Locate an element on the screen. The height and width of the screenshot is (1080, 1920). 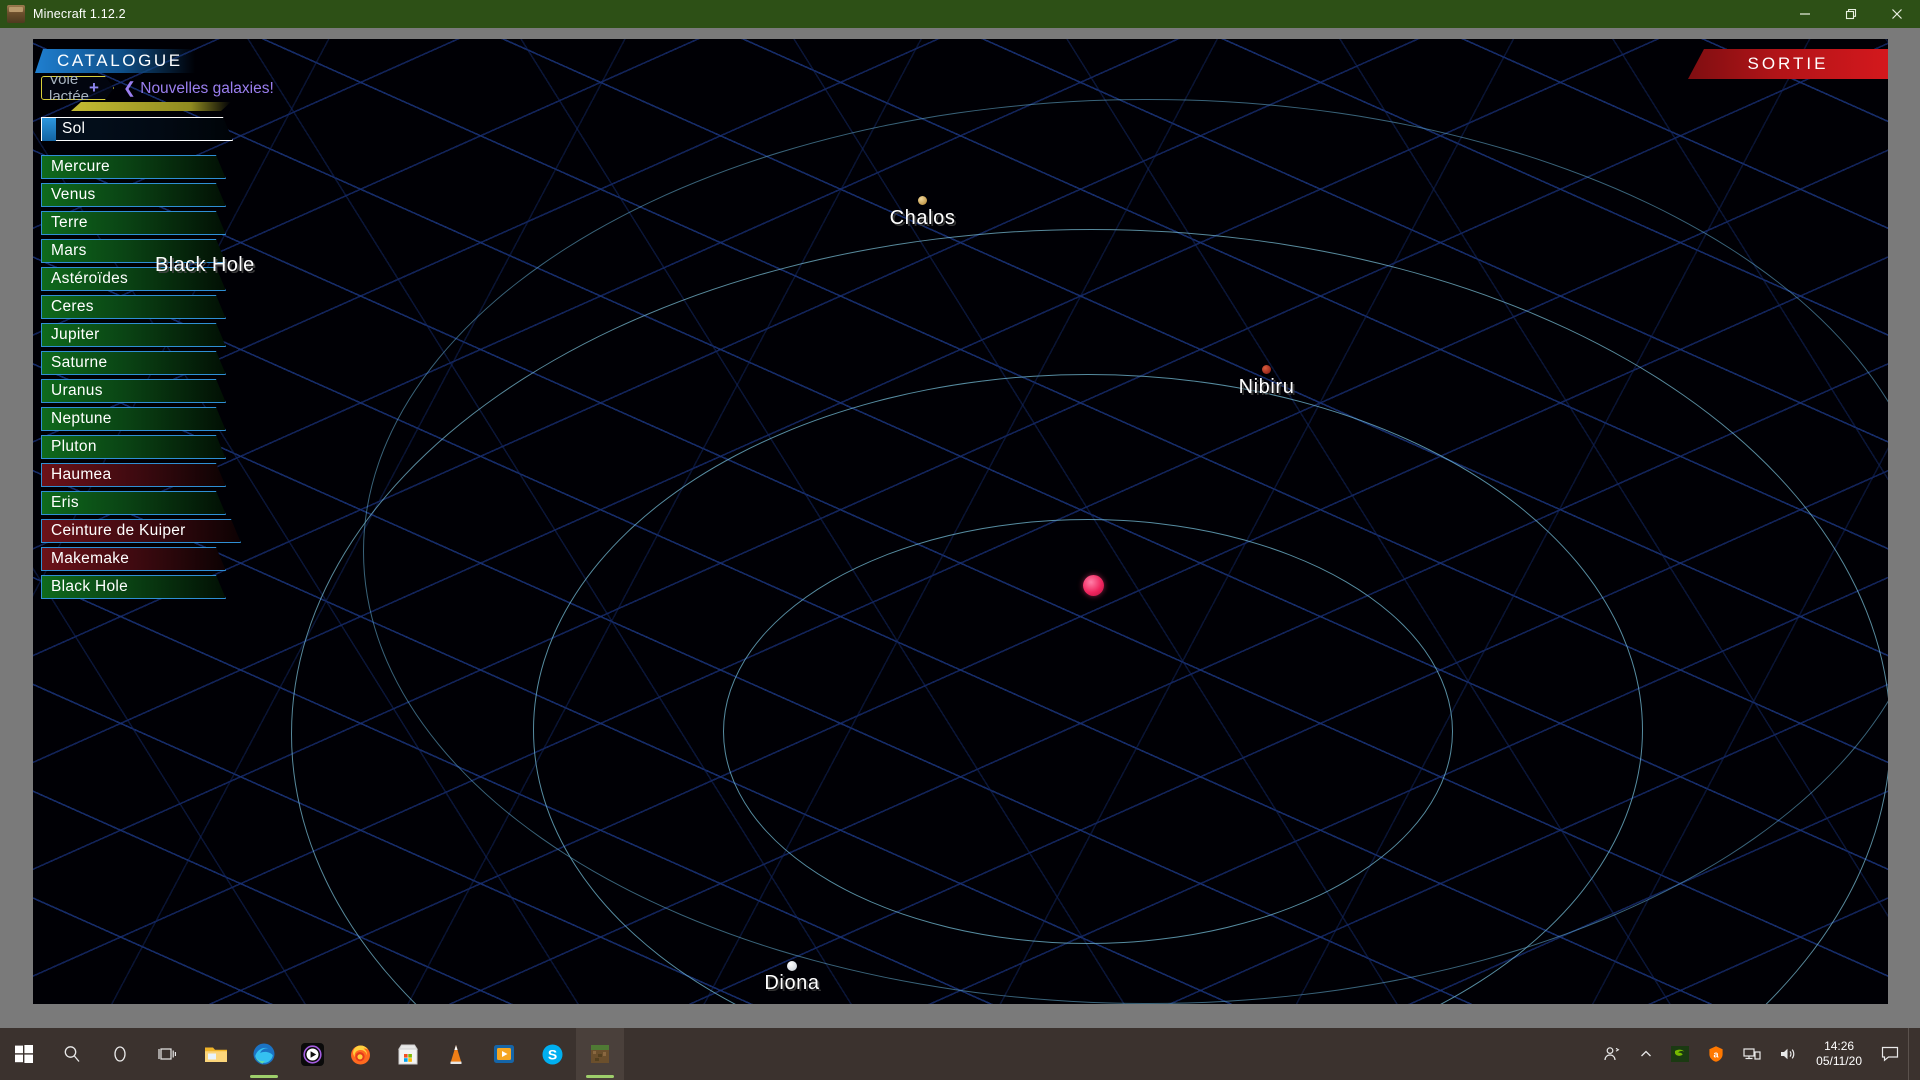
catalogue-item-label: Sol is located at coordinates (74, 128).